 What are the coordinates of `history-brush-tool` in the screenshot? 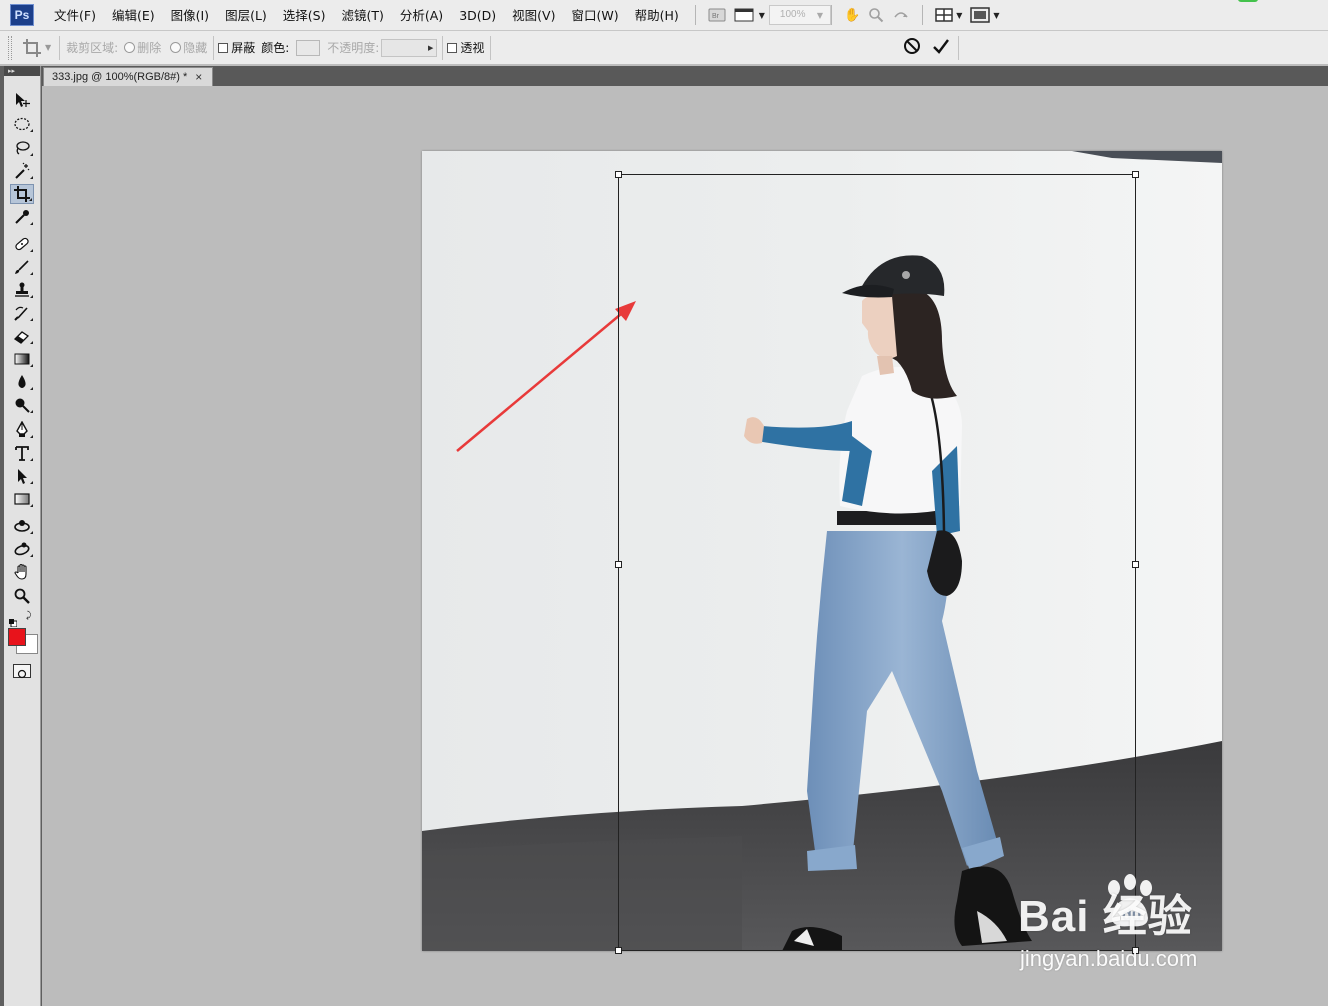 It's located at (22, 313).